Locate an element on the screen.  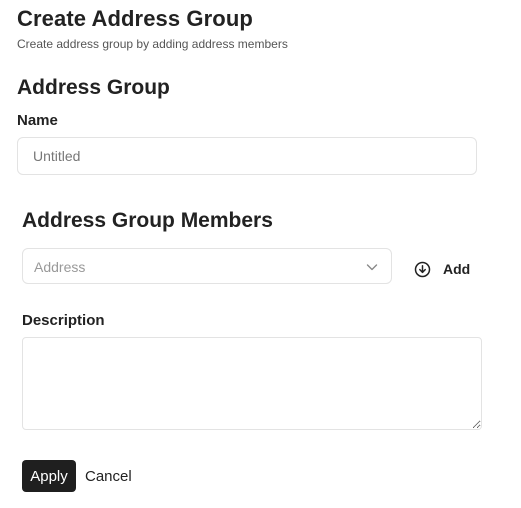
address-group-section-title: Address Group is located at coordinates (93, 87).